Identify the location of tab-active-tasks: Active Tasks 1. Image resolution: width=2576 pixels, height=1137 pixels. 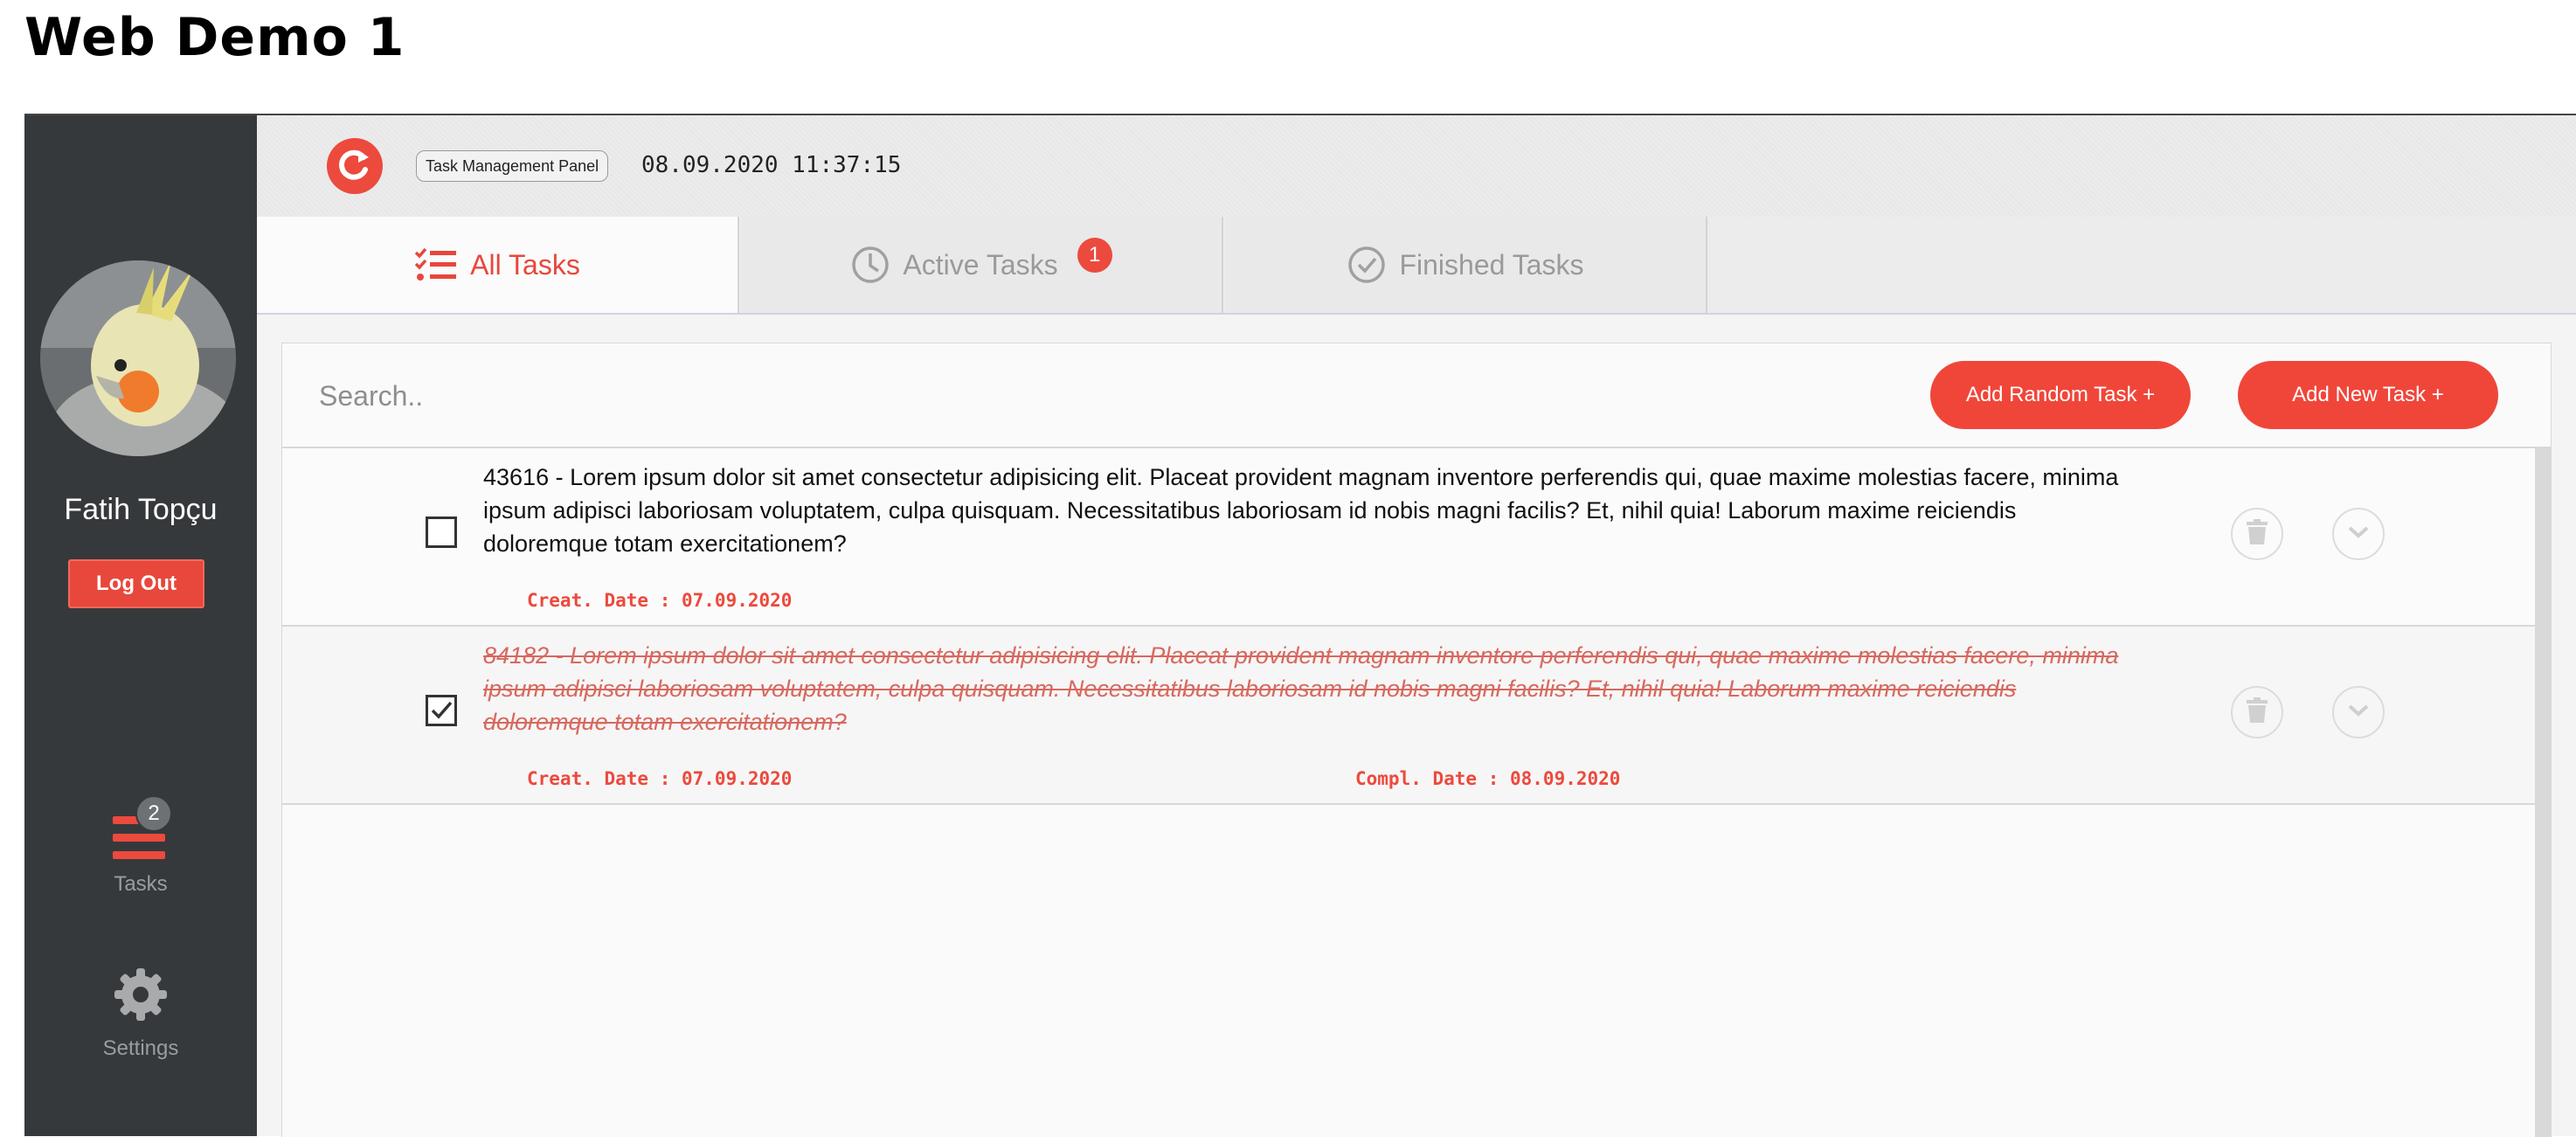
(982, 265).